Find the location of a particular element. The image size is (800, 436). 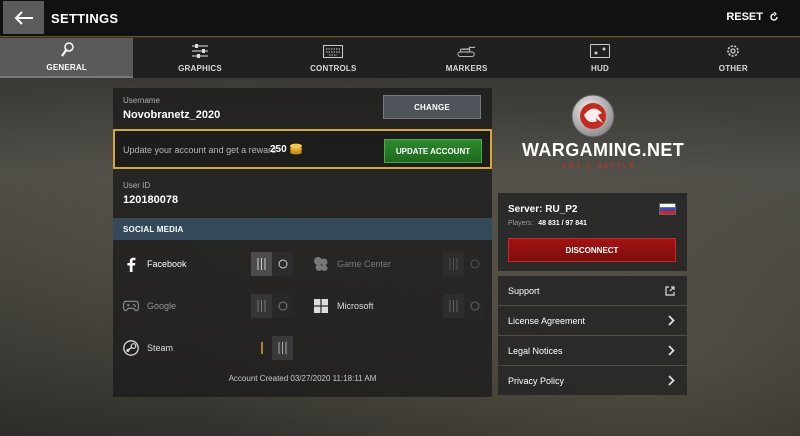

steam-toggle is located at coordinates (272, 348).